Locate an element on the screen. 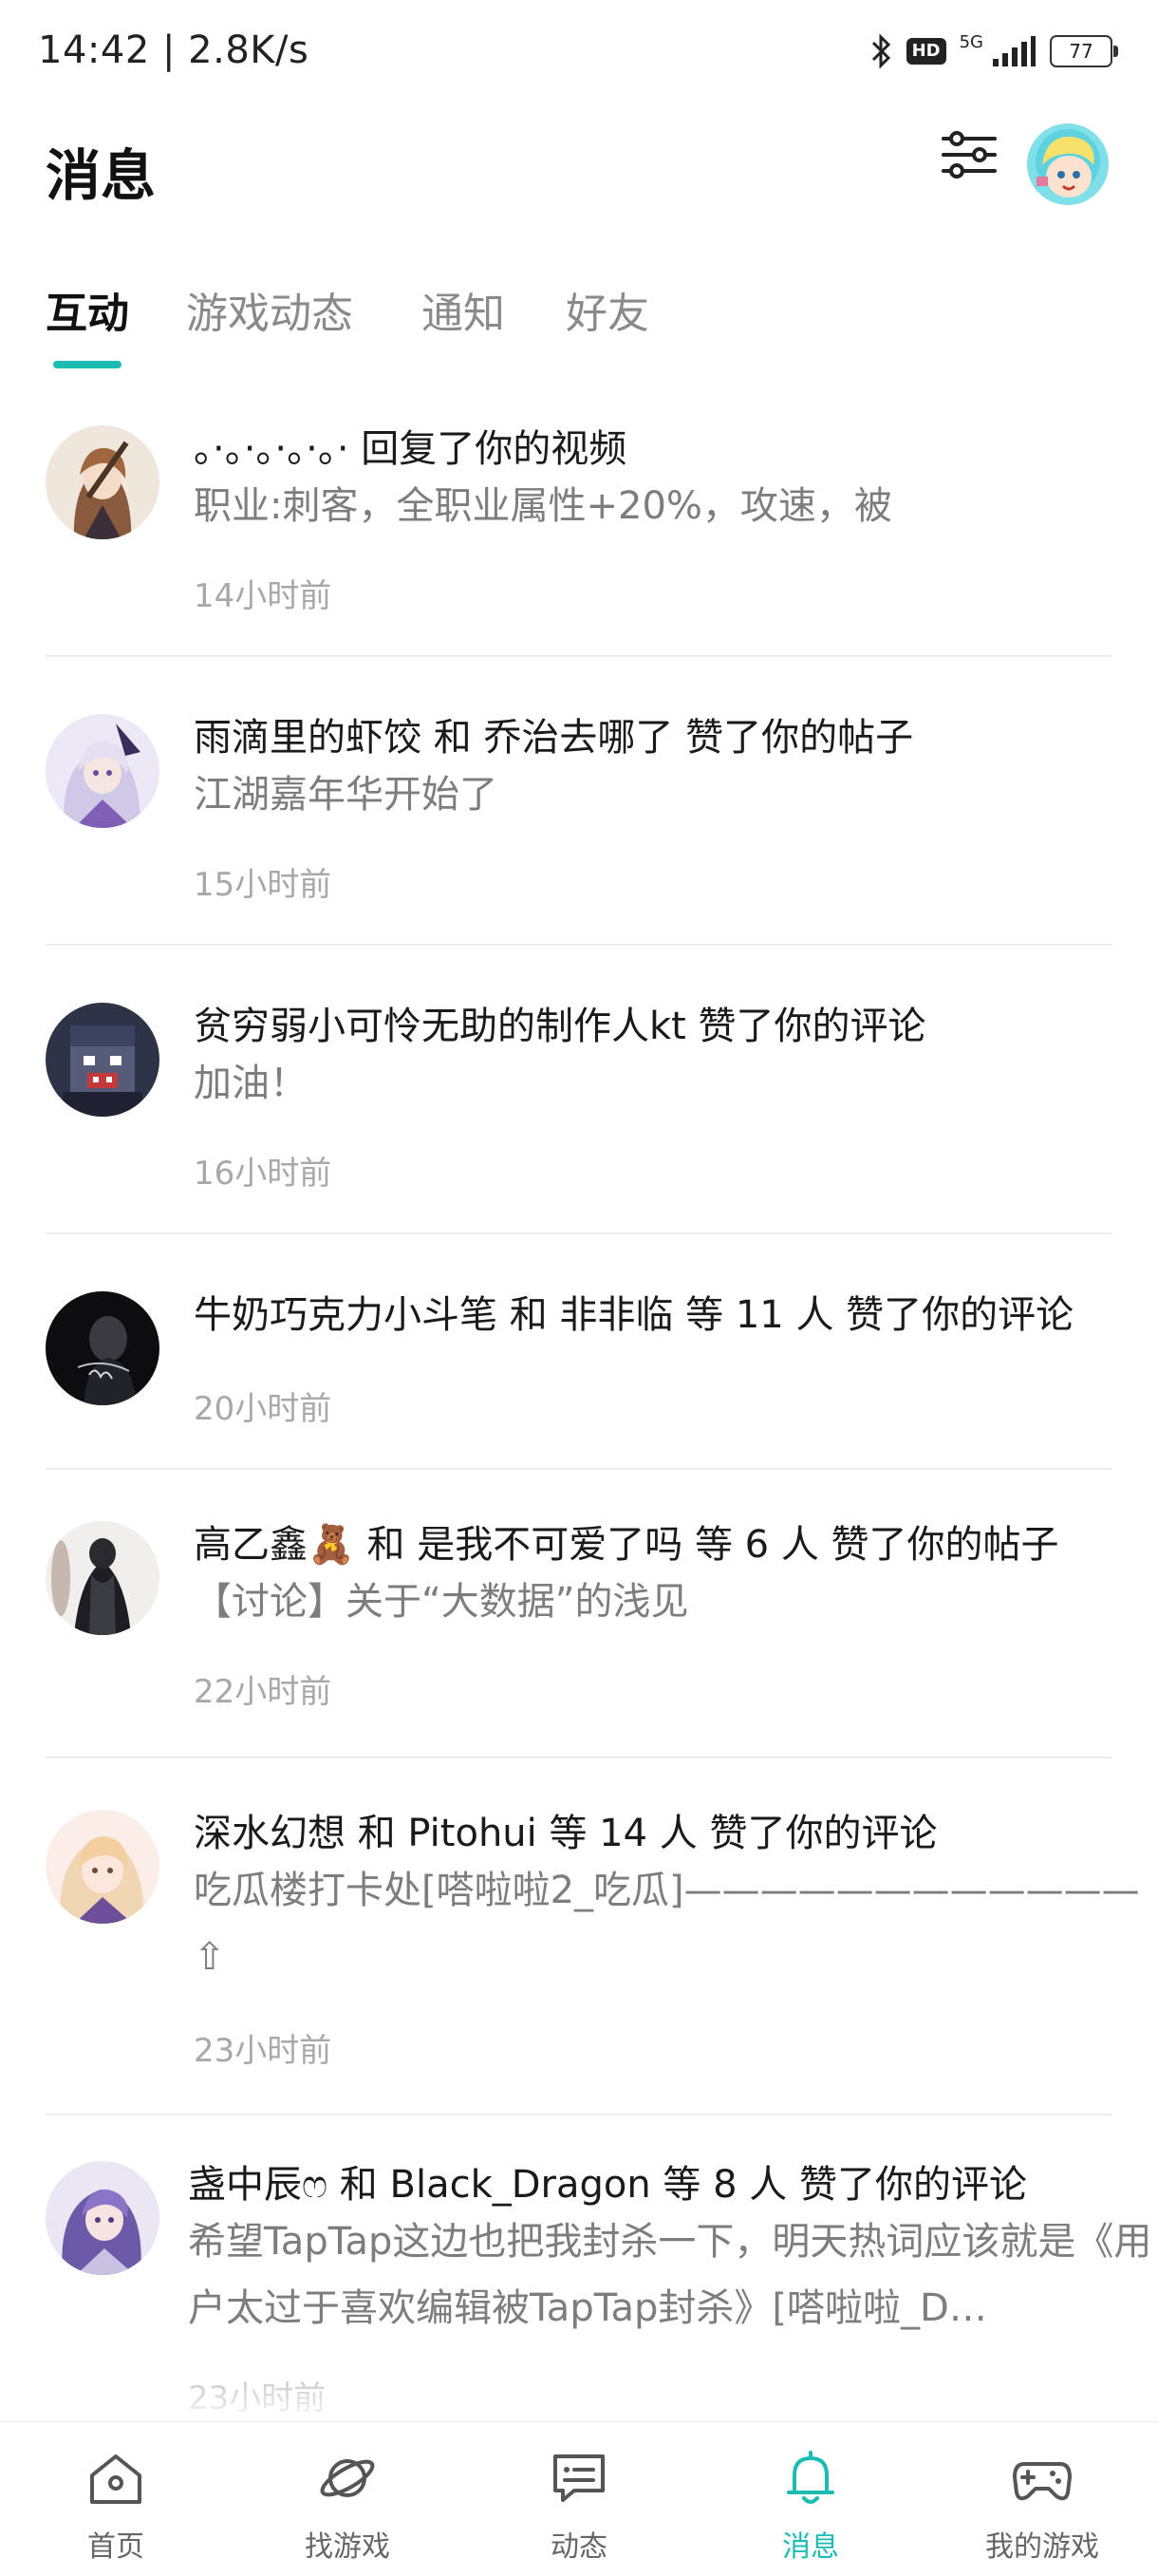 This screenshot has width=1158, height=2576. settings-sliders-icon is located at coordinates (969, 155).